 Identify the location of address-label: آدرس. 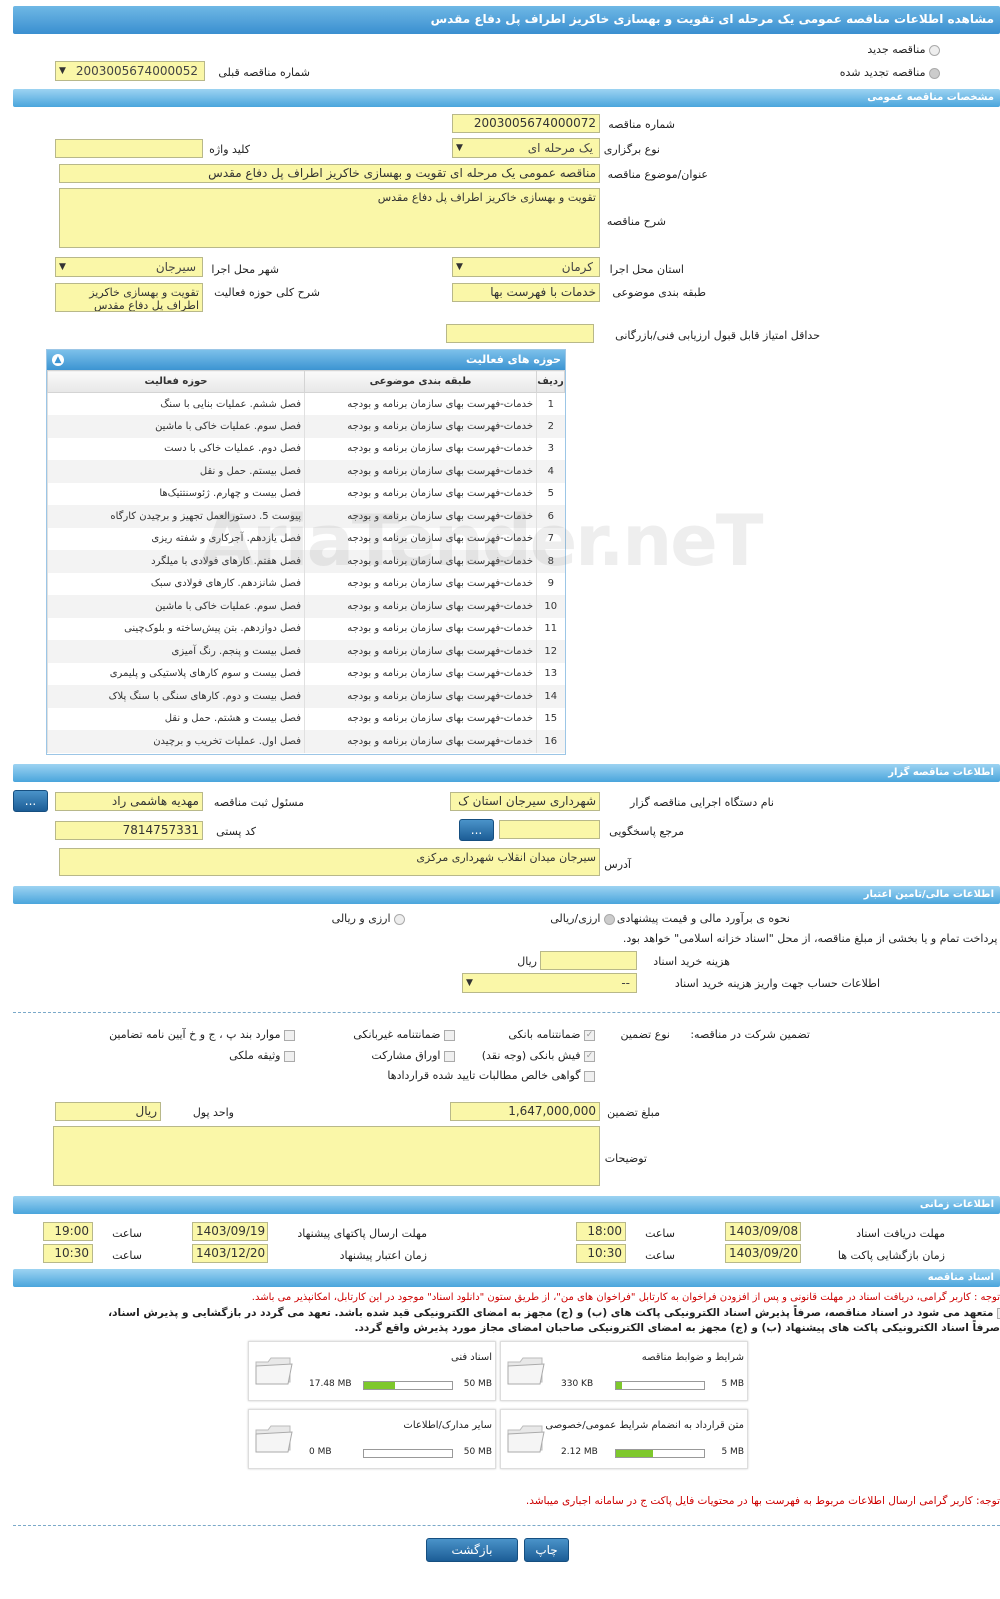
(617, 864).